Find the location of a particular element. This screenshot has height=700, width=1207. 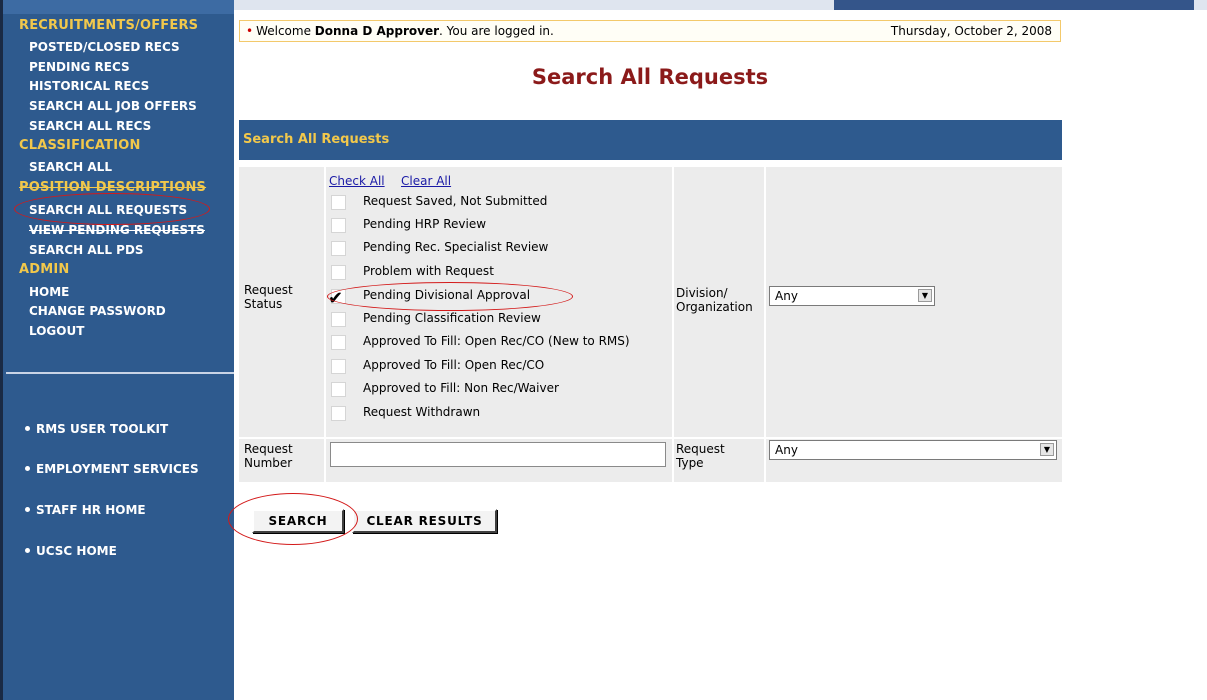

link-rms-user-toolkit: RMS USER TOOLKIT is located at coordinates (96, 429).